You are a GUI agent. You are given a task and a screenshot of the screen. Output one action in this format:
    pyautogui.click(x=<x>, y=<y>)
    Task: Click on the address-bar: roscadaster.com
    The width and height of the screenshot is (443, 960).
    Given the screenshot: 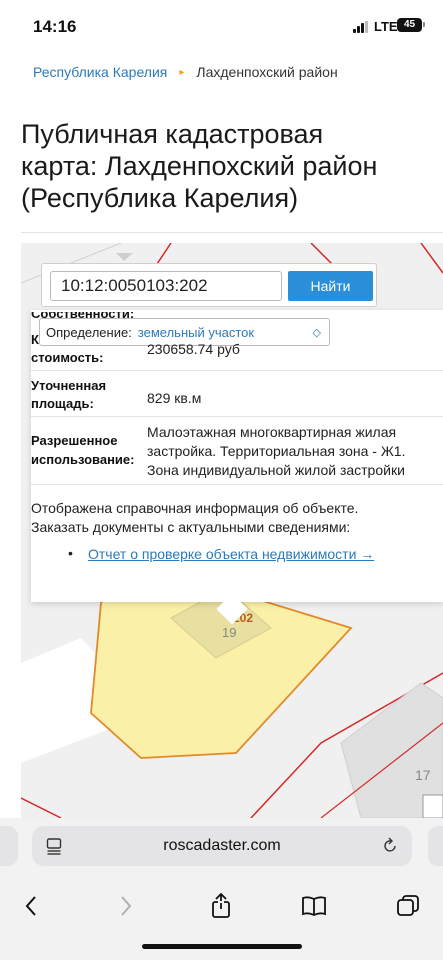 What is the action you would take?
    pyautogui.click(x=222, y=846)
    